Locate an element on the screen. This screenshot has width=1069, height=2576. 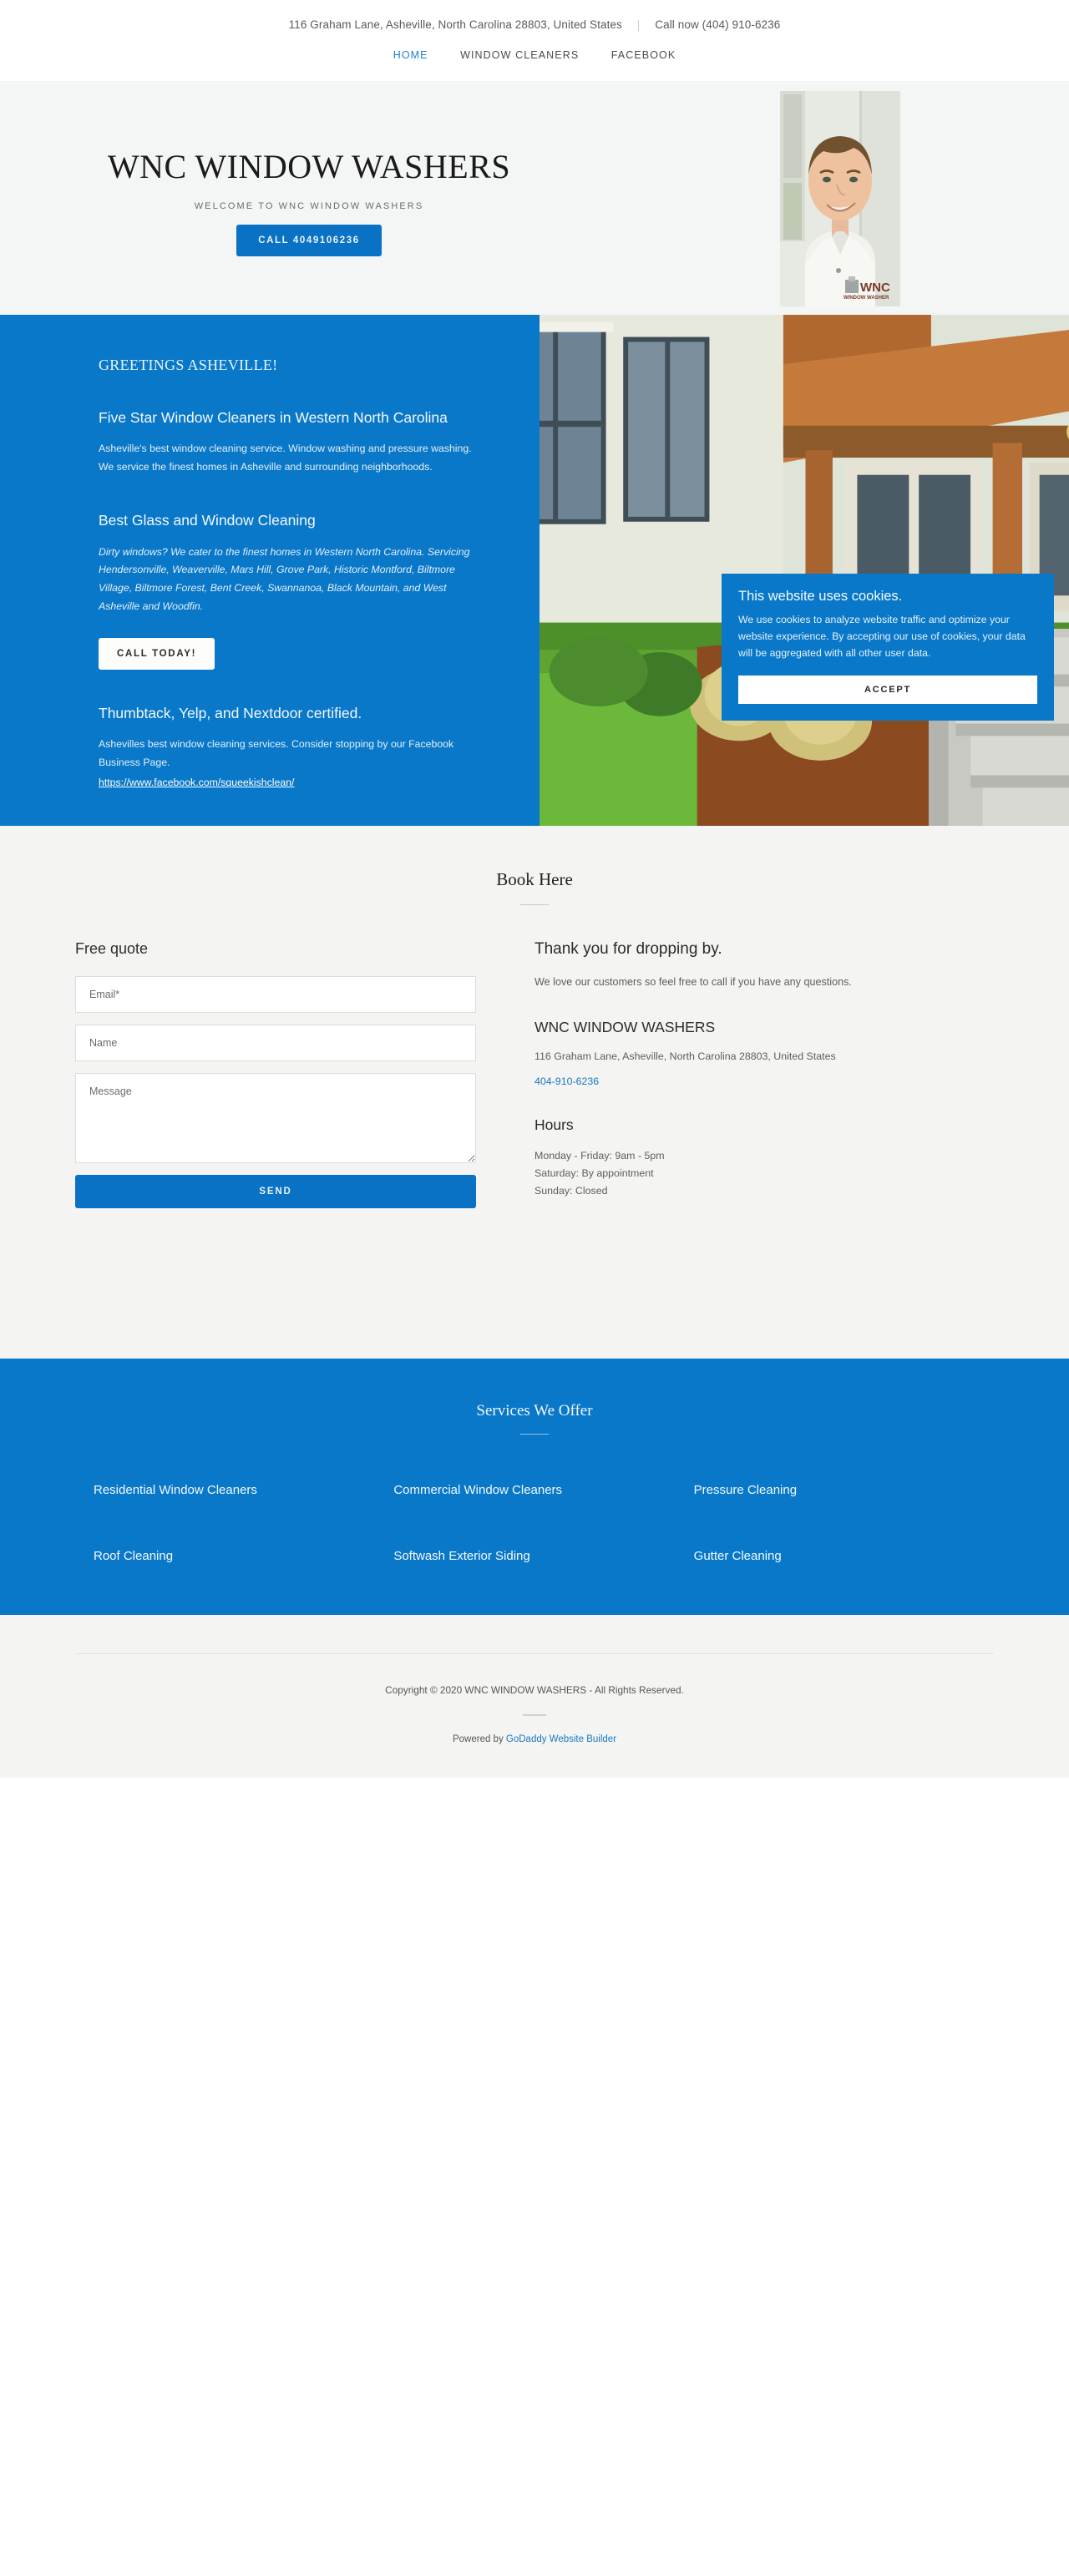
call-now-text: Call now (404) 910-6236 is located at coordinates (717, 24).